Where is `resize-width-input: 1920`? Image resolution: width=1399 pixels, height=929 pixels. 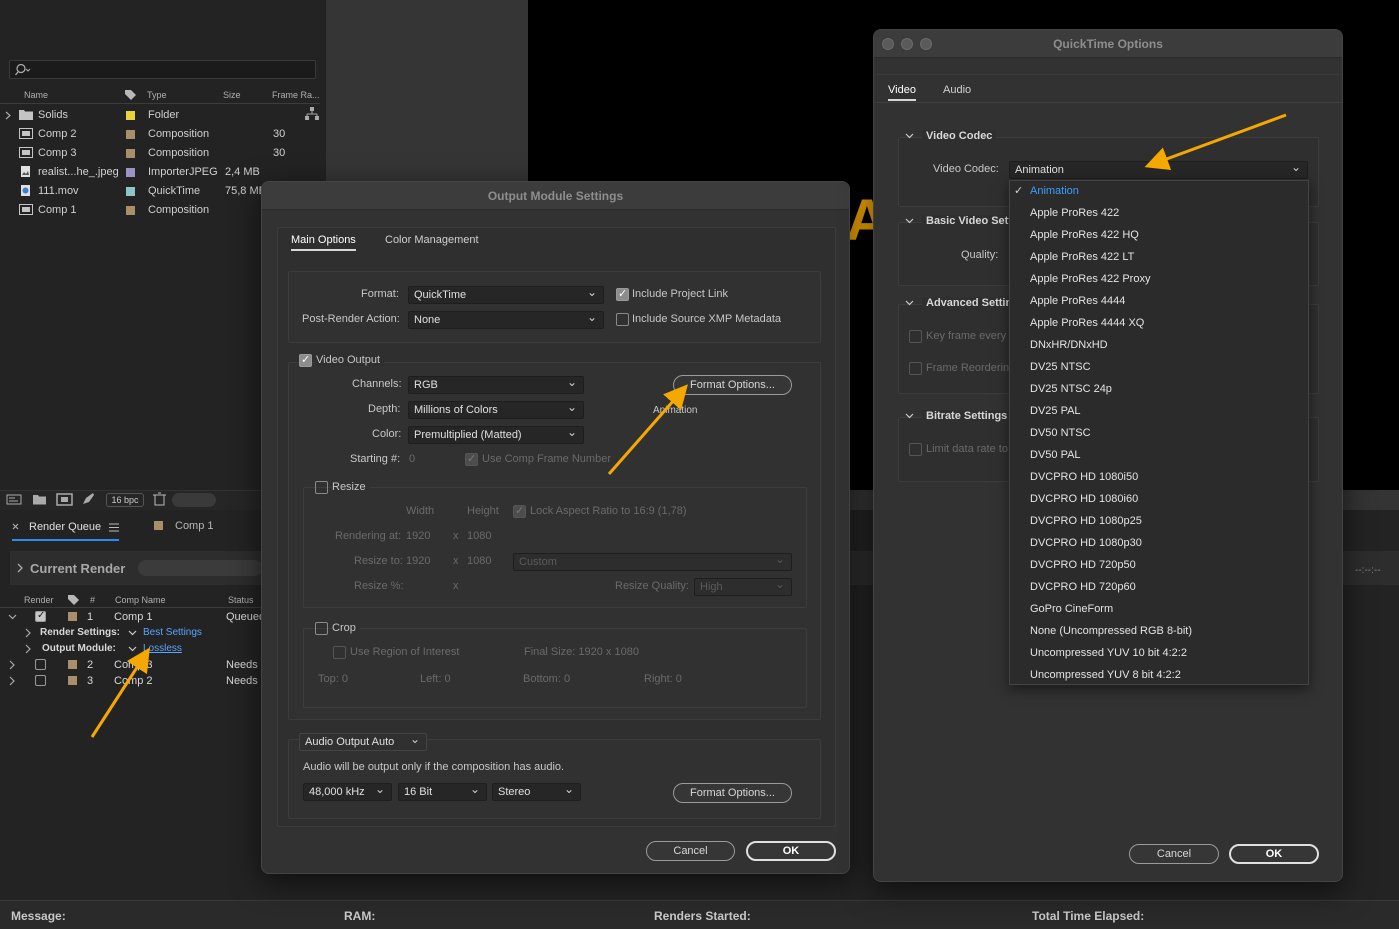 resize-width-input: 1920 is located at coordinates (418, 561).